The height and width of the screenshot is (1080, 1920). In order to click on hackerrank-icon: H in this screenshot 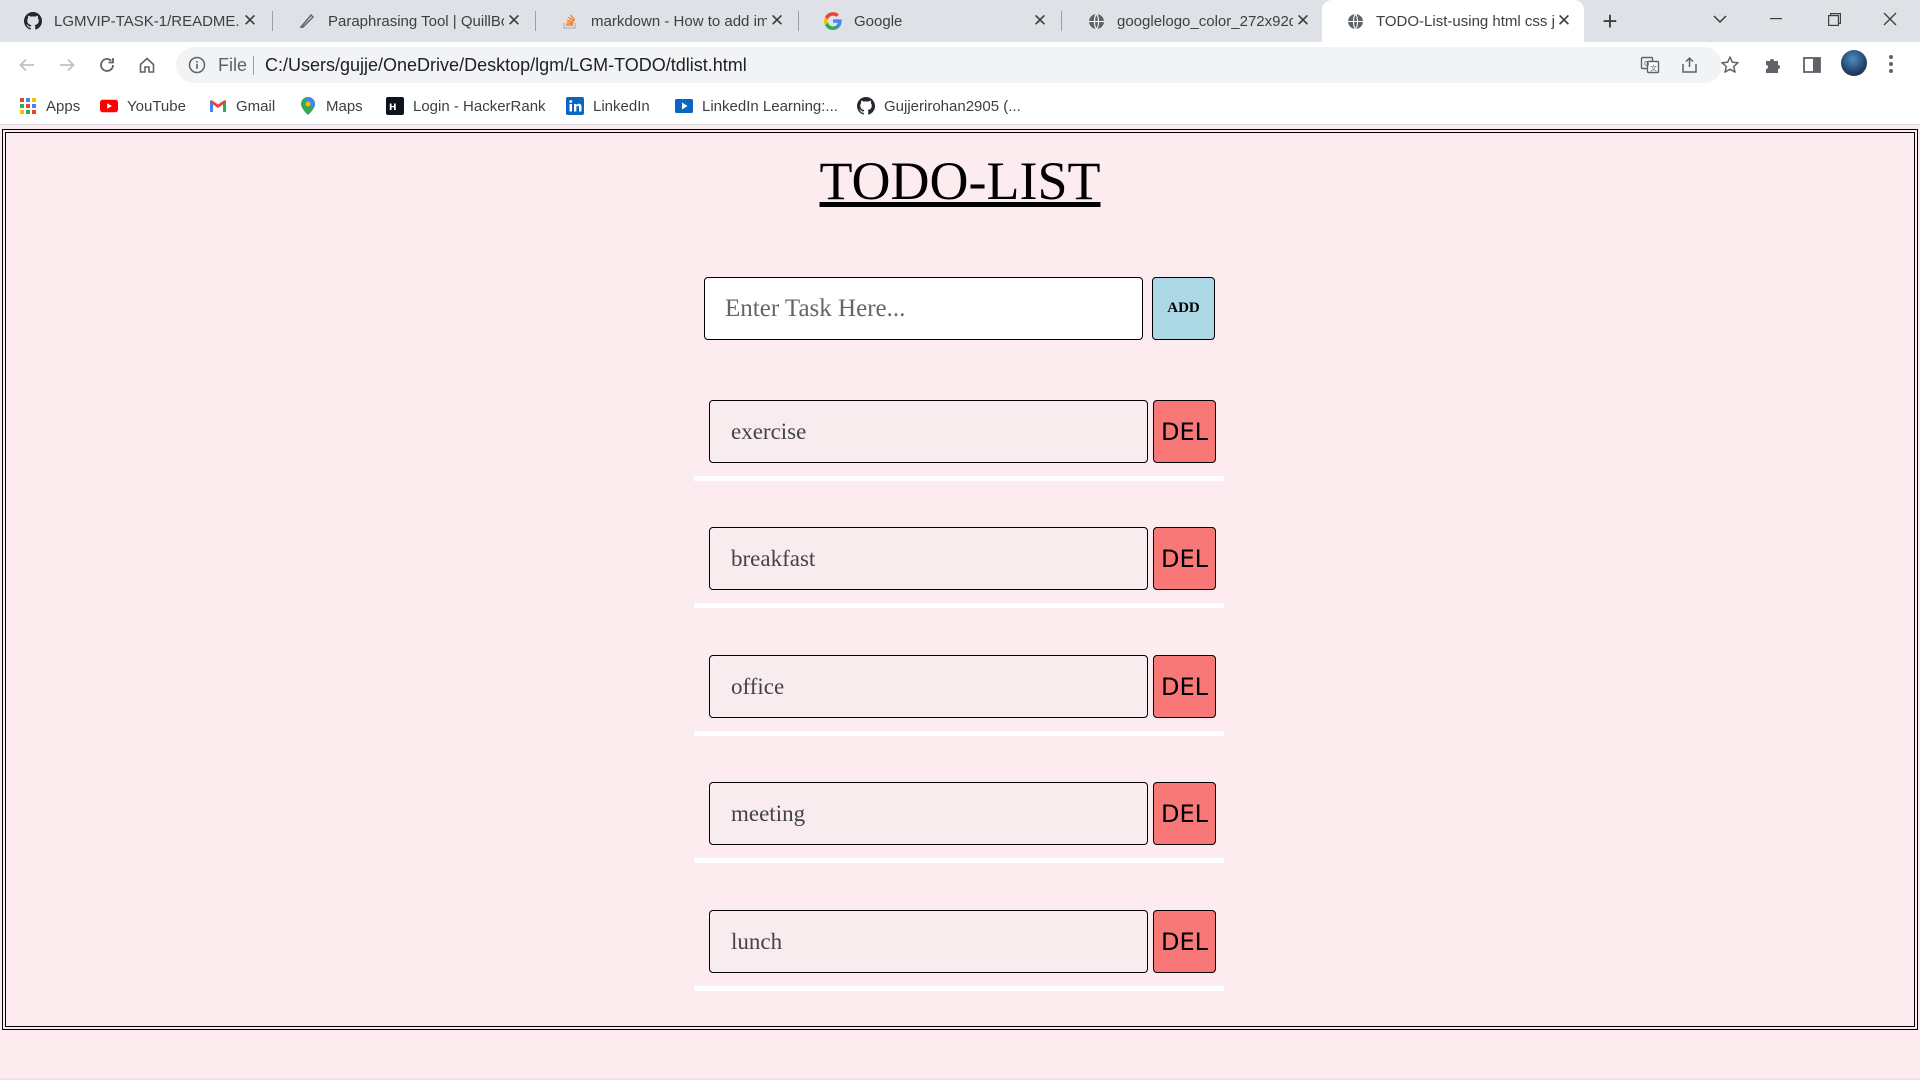, I will do `click(395, 106)`.